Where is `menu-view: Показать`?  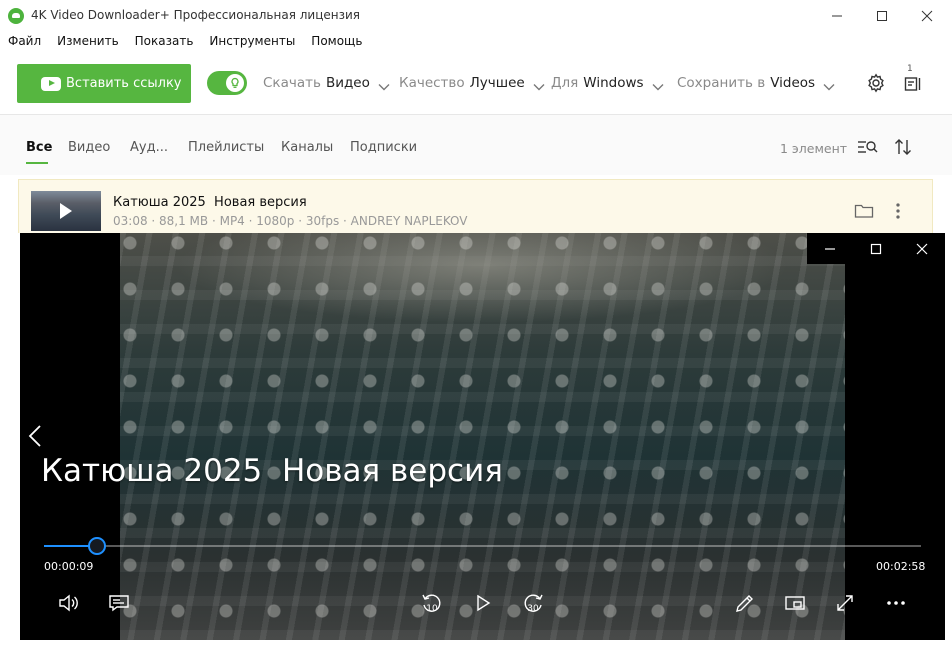 menu-view: Показать is located at coordinates (160, 41).